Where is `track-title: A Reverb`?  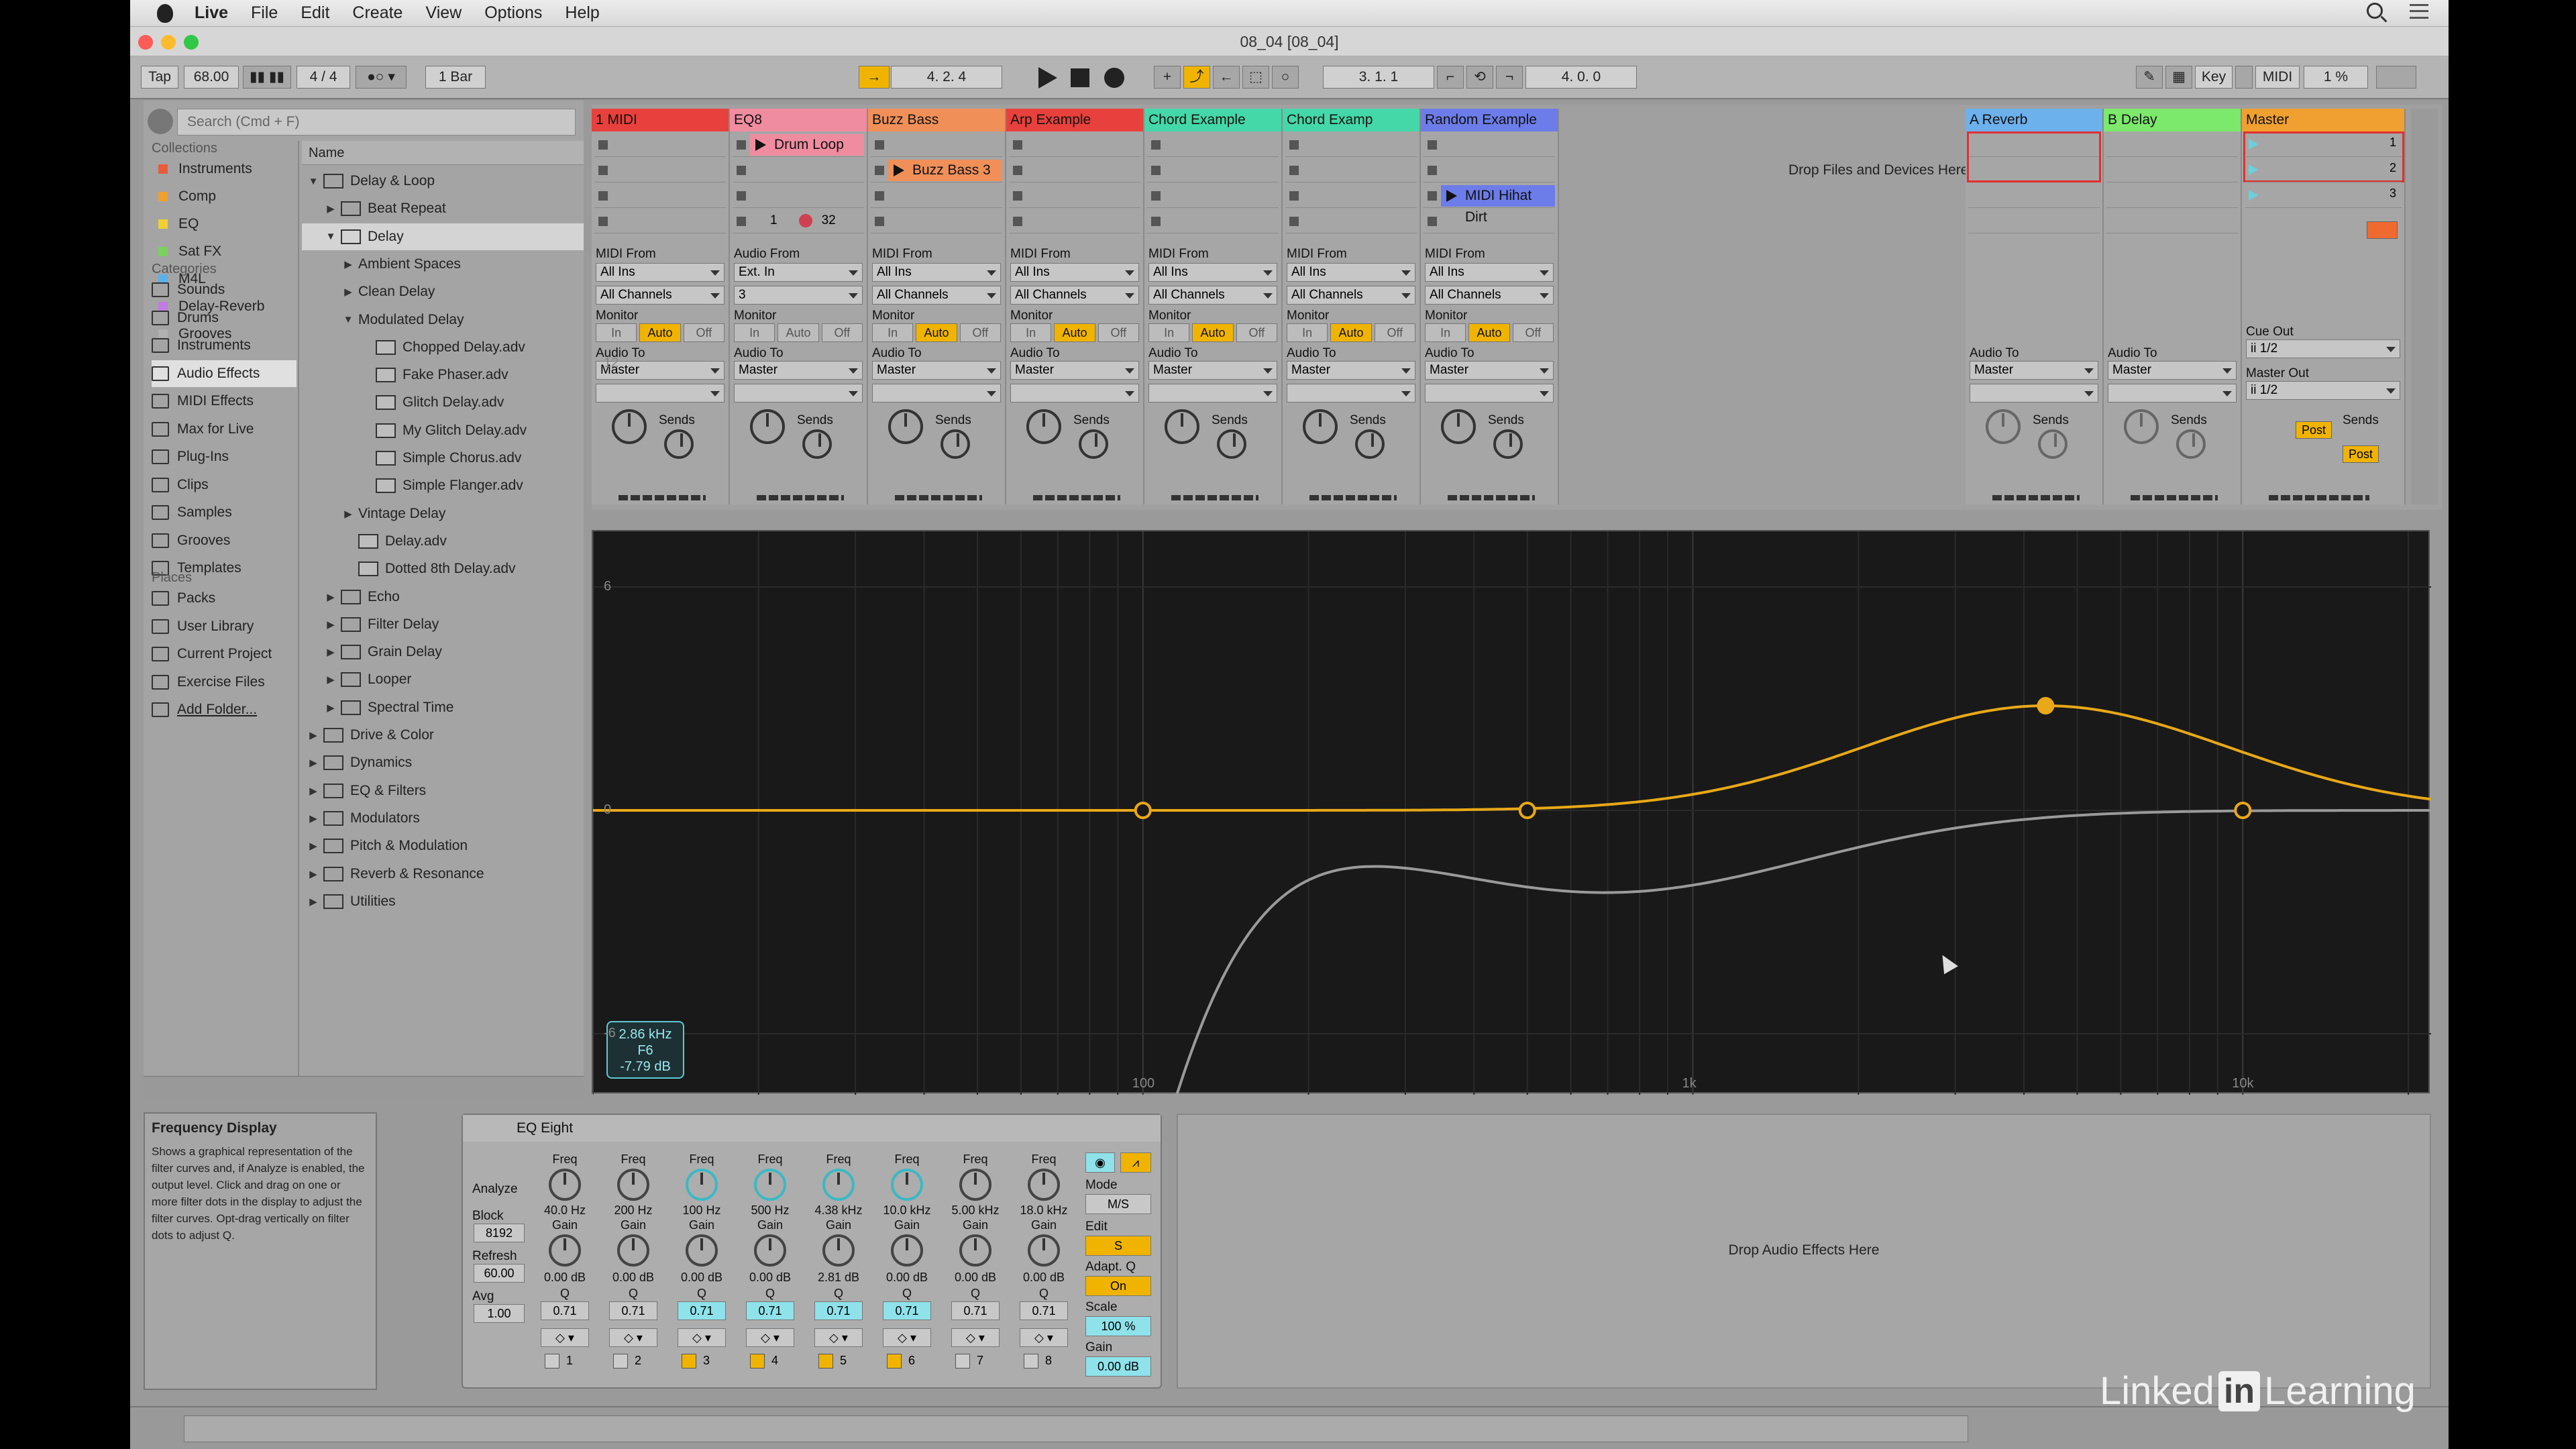
track-title: A Reverb is located at coordinates (2034, 120).